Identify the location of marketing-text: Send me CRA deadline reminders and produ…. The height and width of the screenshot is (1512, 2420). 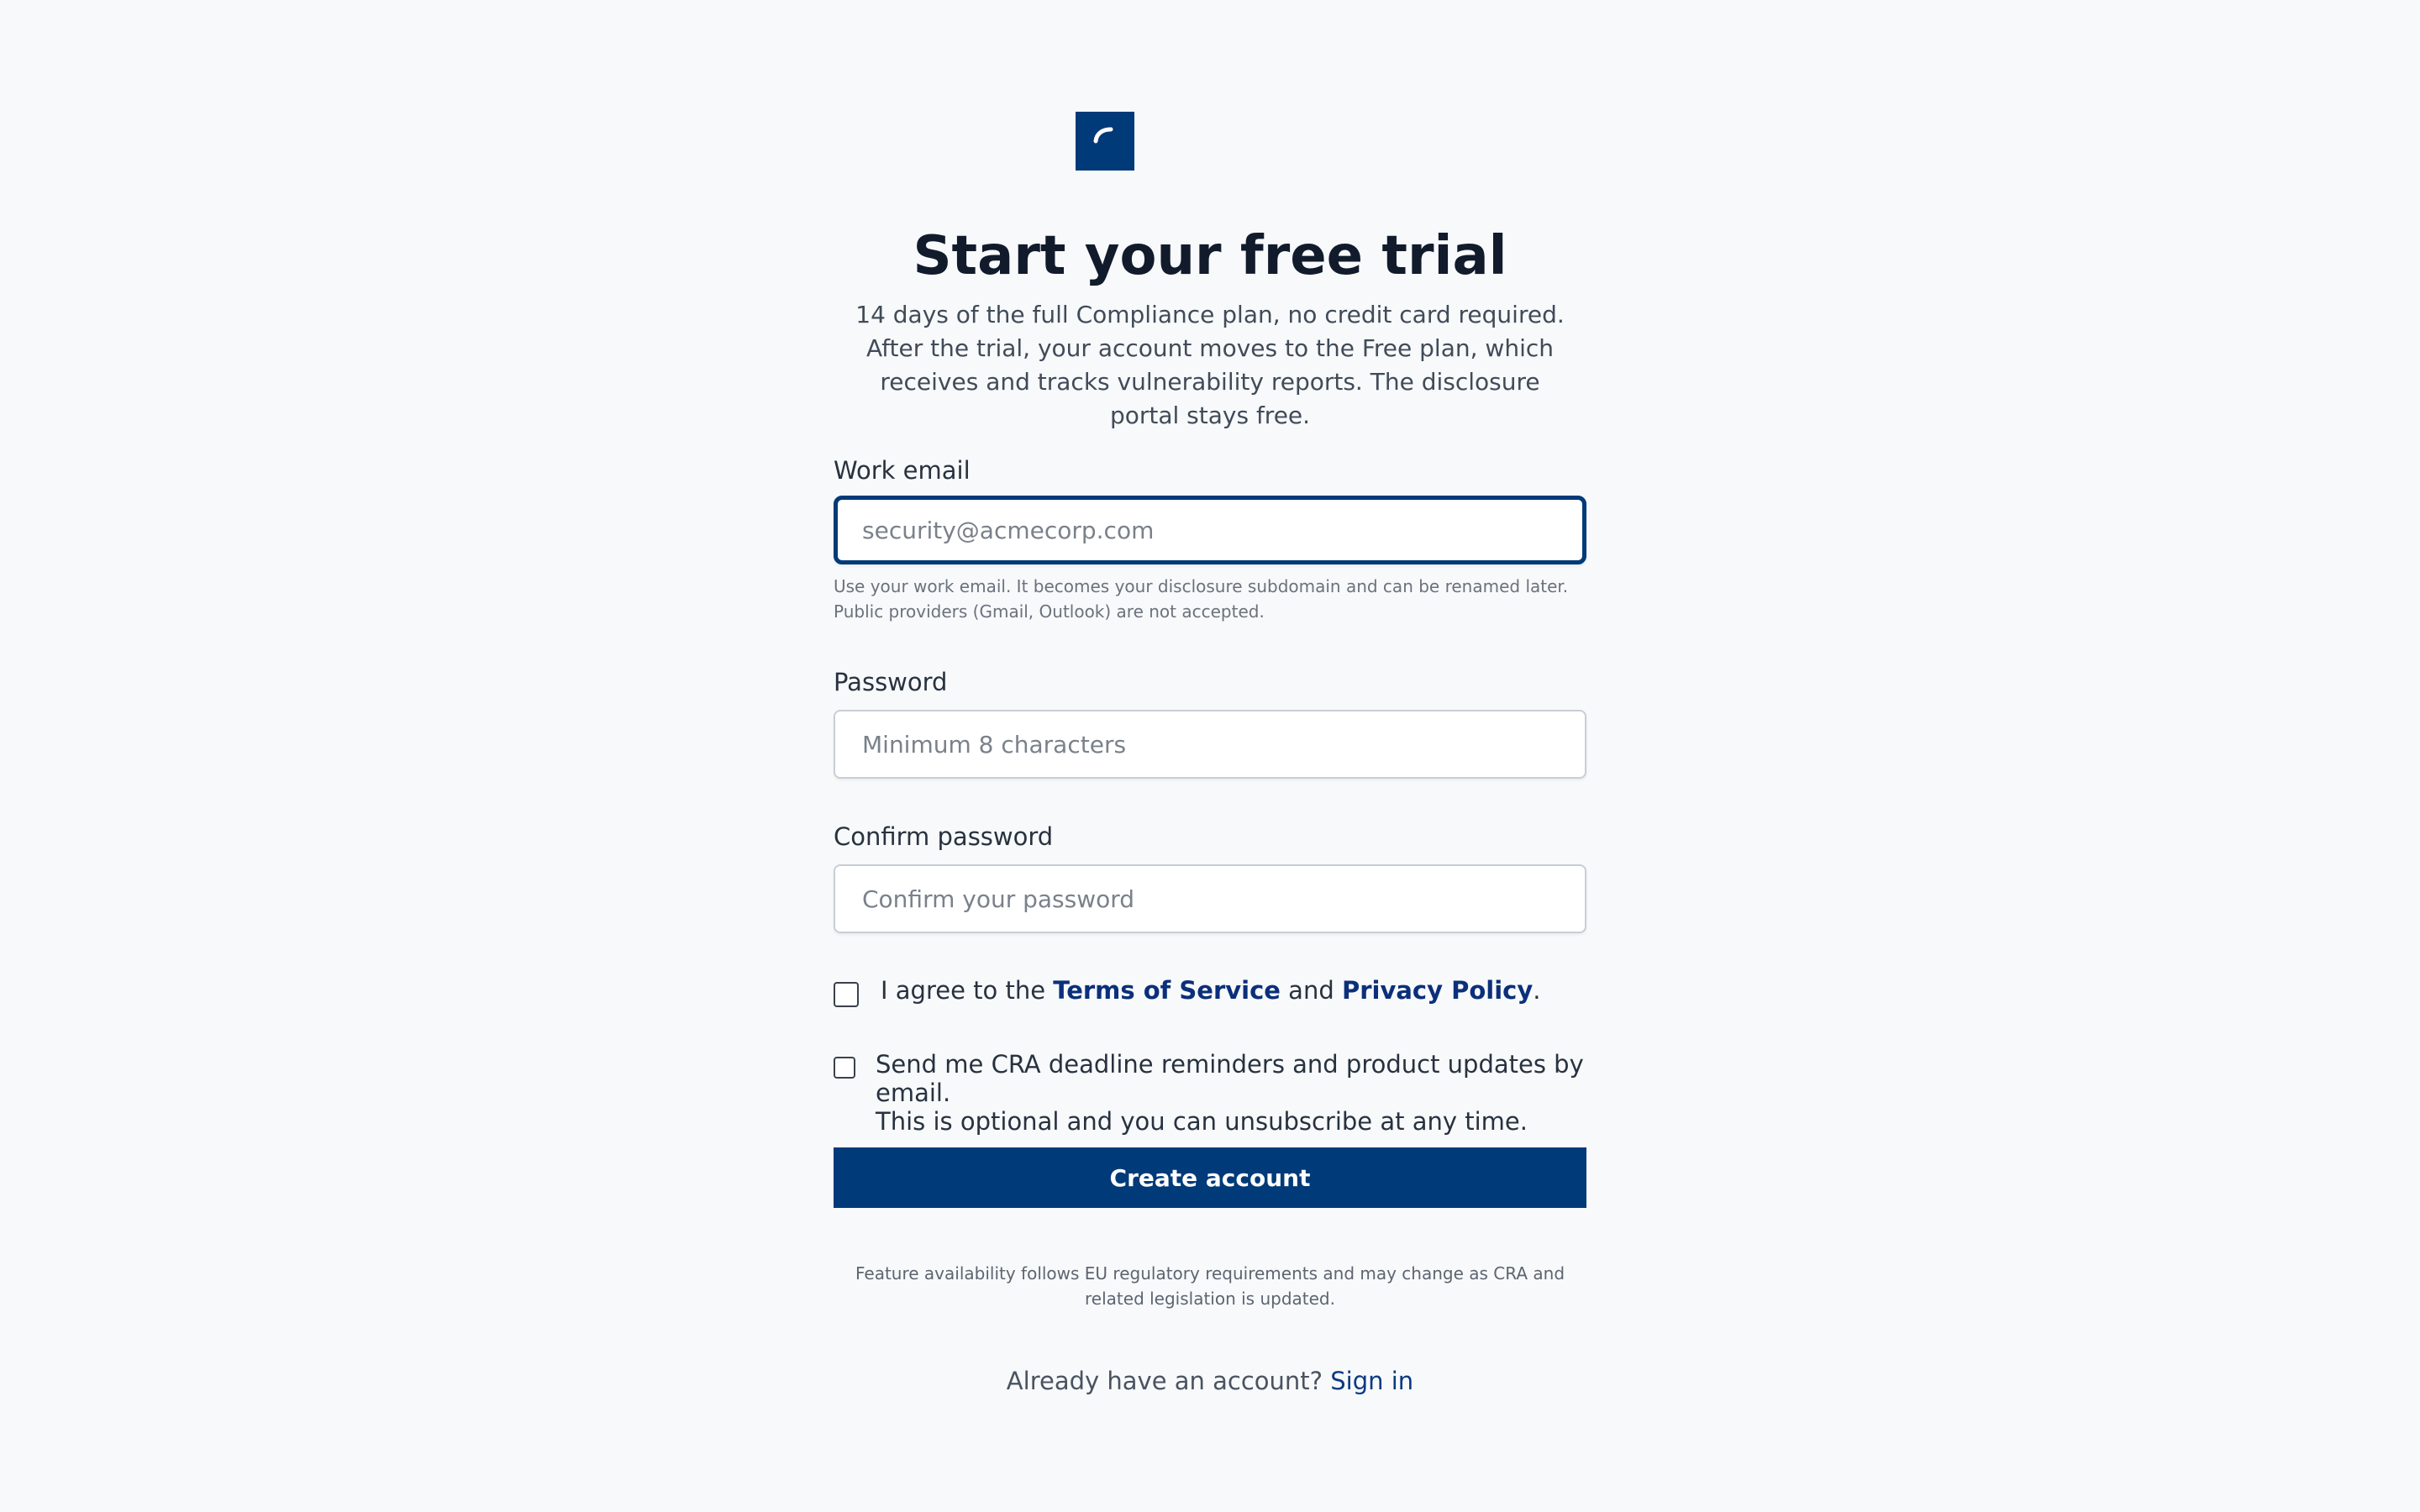
(1231, 1093).